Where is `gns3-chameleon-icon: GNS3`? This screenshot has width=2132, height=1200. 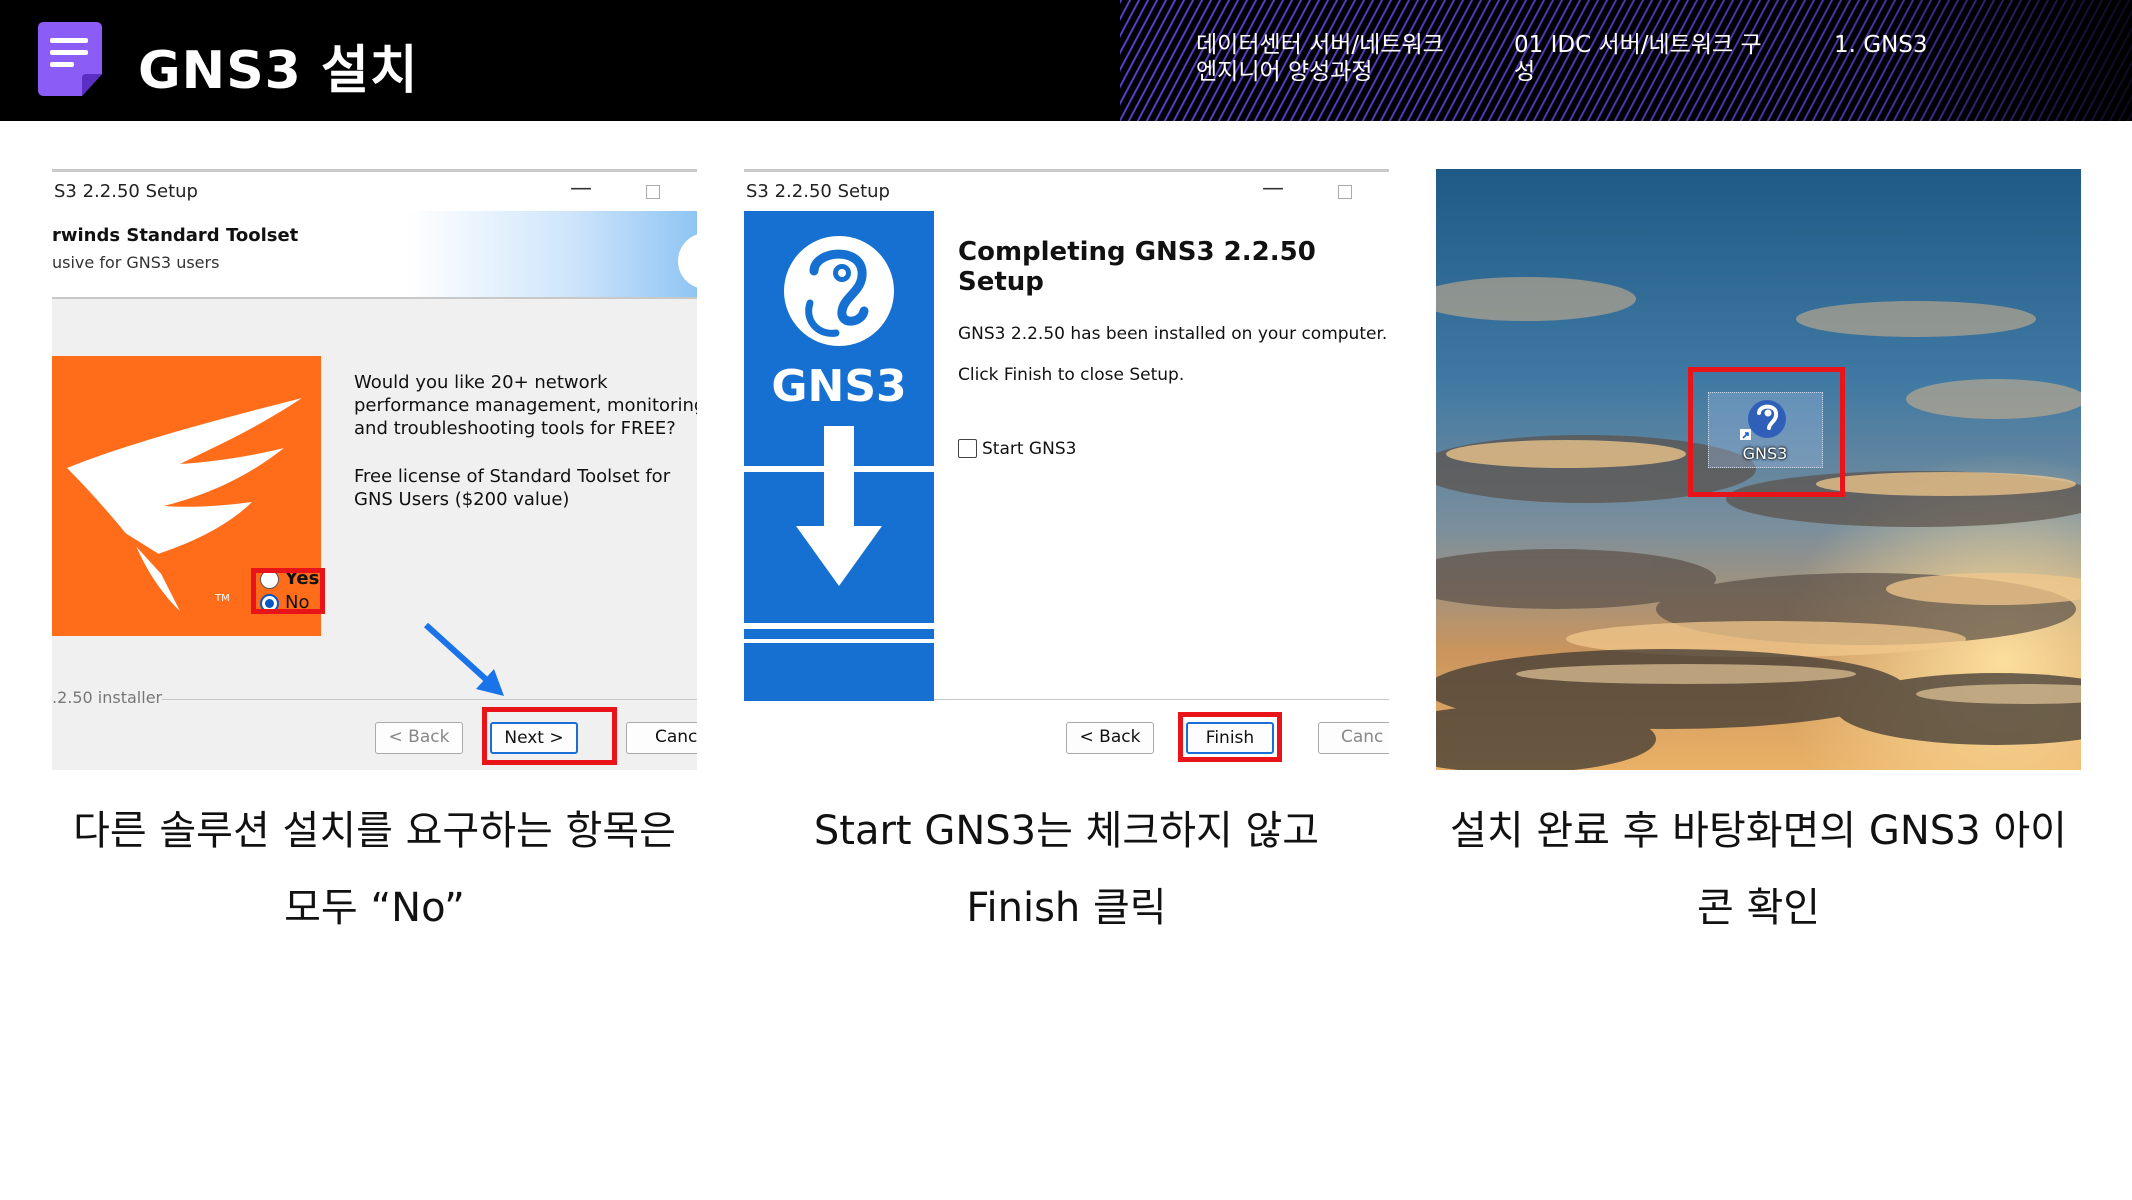 gns3-chameleon-icon: GNS3 is located at coordinates (839, 439).